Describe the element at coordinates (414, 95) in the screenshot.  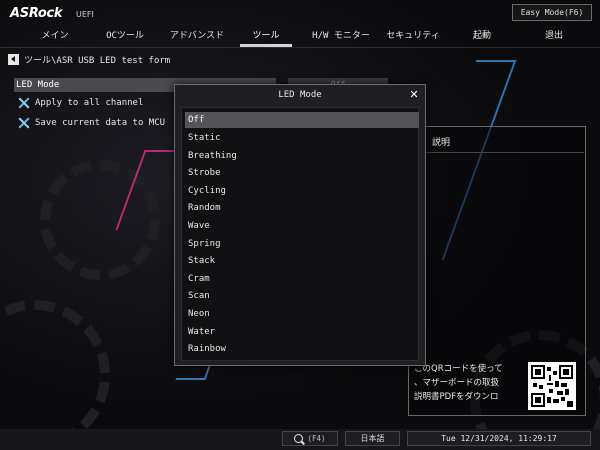
I see `close-icon: ✕` at that location.